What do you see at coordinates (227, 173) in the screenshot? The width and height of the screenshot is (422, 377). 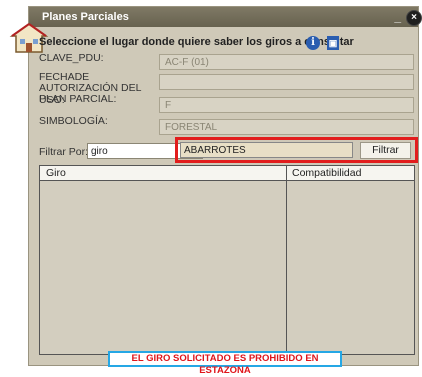 I see `table-header: Giro Compatibilidad` at bounding box center [227, 173].